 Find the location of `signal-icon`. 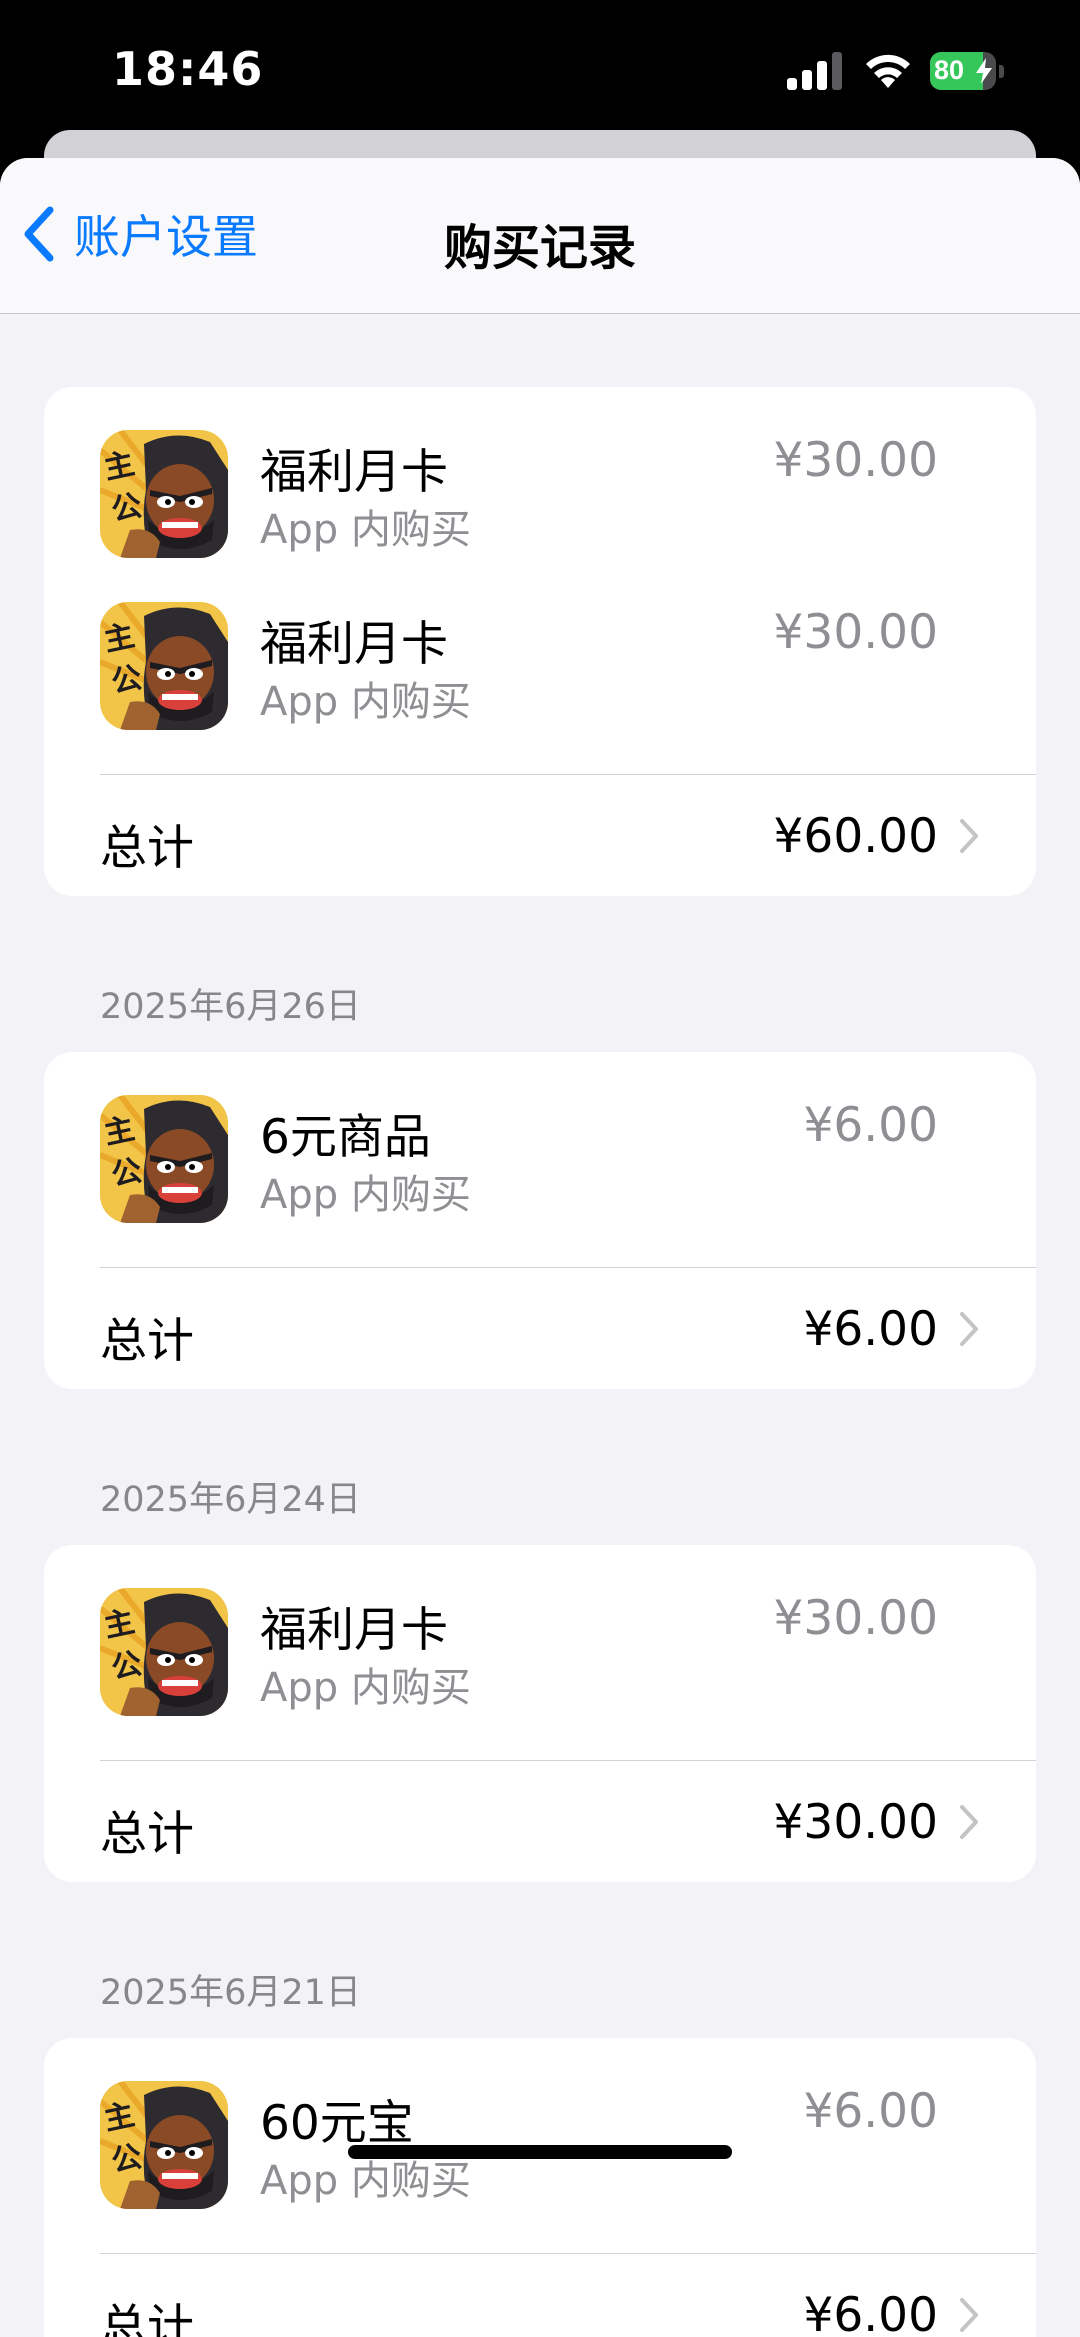

signal-icon is located at coordinates (814, 71).